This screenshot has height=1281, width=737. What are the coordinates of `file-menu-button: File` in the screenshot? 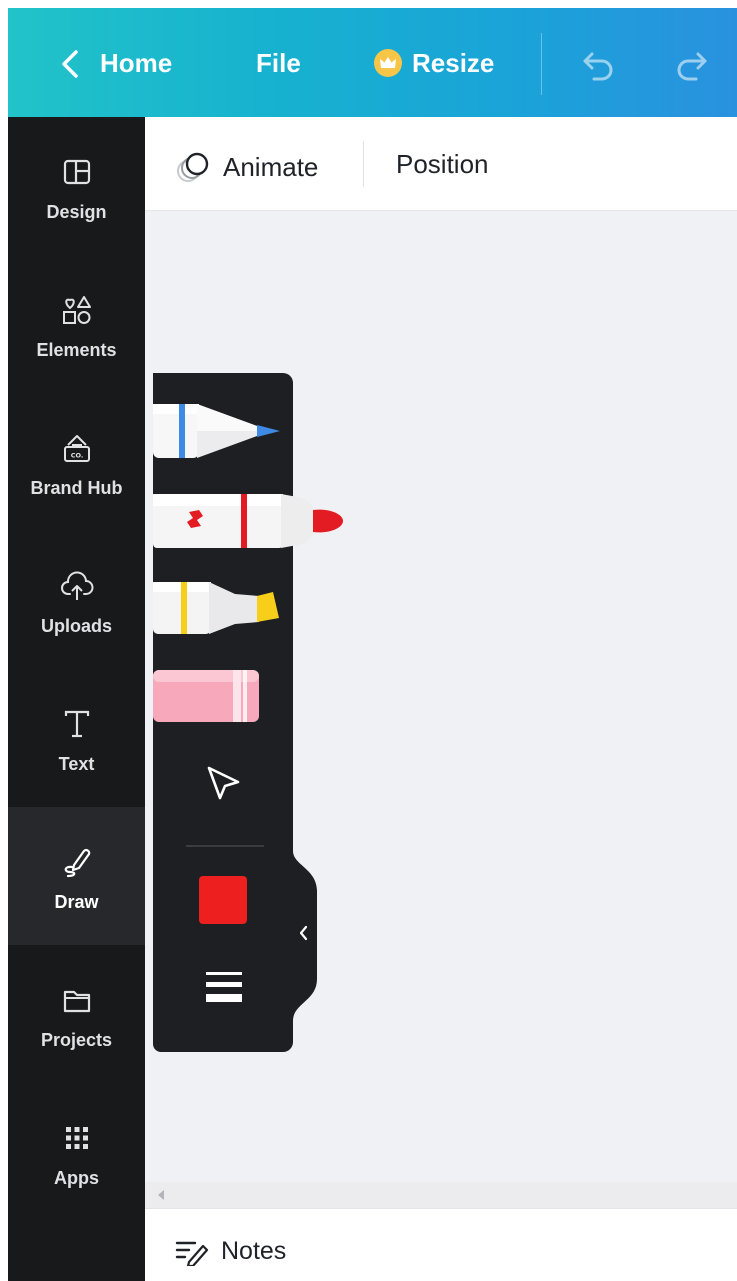 It's located at (278, 63).